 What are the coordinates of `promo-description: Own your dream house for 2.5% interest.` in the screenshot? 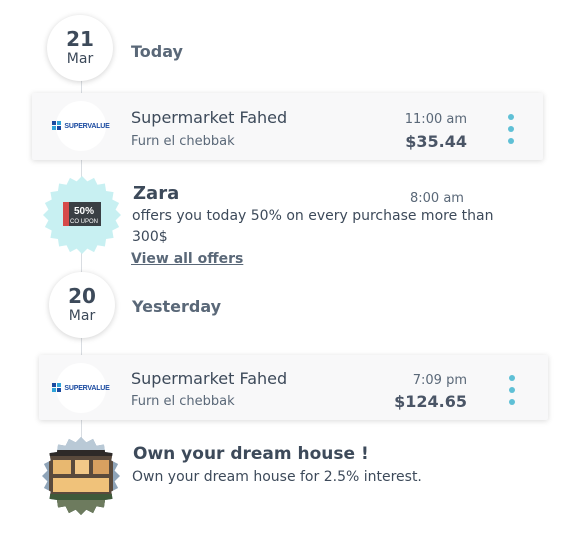 It's located at (277, 477).